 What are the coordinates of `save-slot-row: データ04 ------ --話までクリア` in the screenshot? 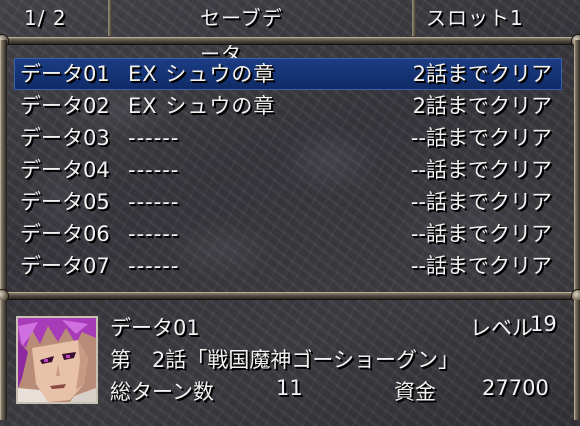 It's located at (288, 170).